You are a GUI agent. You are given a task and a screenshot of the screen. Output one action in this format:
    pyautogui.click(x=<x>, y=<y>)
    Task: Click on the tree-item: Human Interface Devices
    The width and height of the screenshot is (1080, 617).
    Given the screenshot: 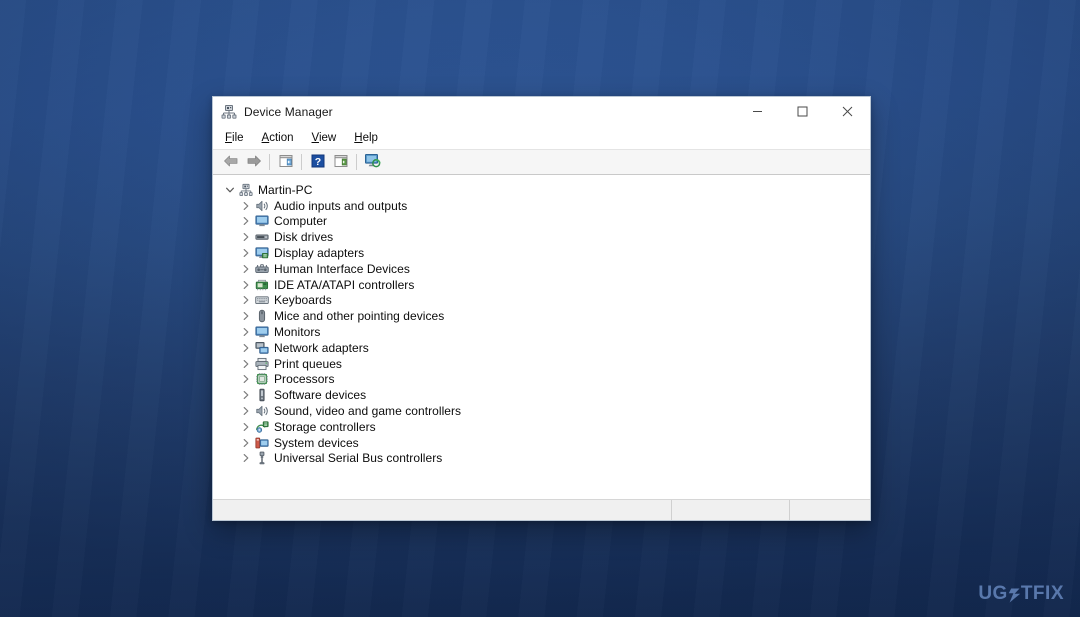 What is the action you would take?
    pyautogui.click(x=541, y=269)
    